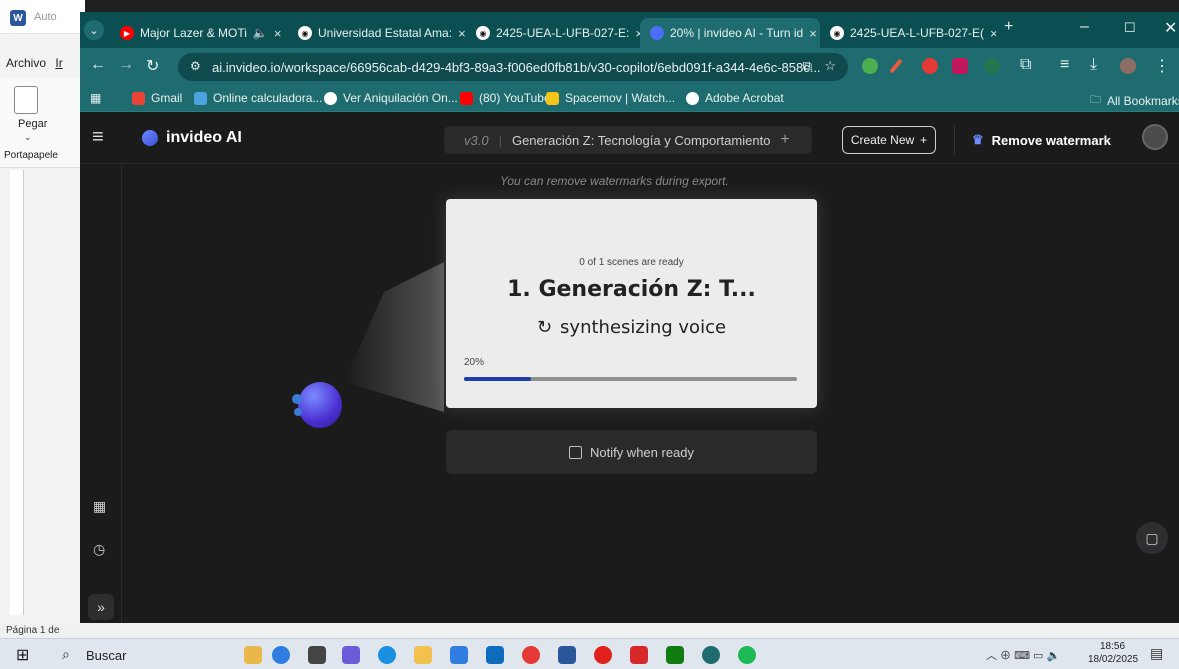  Describe the element at coordinates (1152, 538) in the screenshot. I see `chat-icon: ▢` at that location.